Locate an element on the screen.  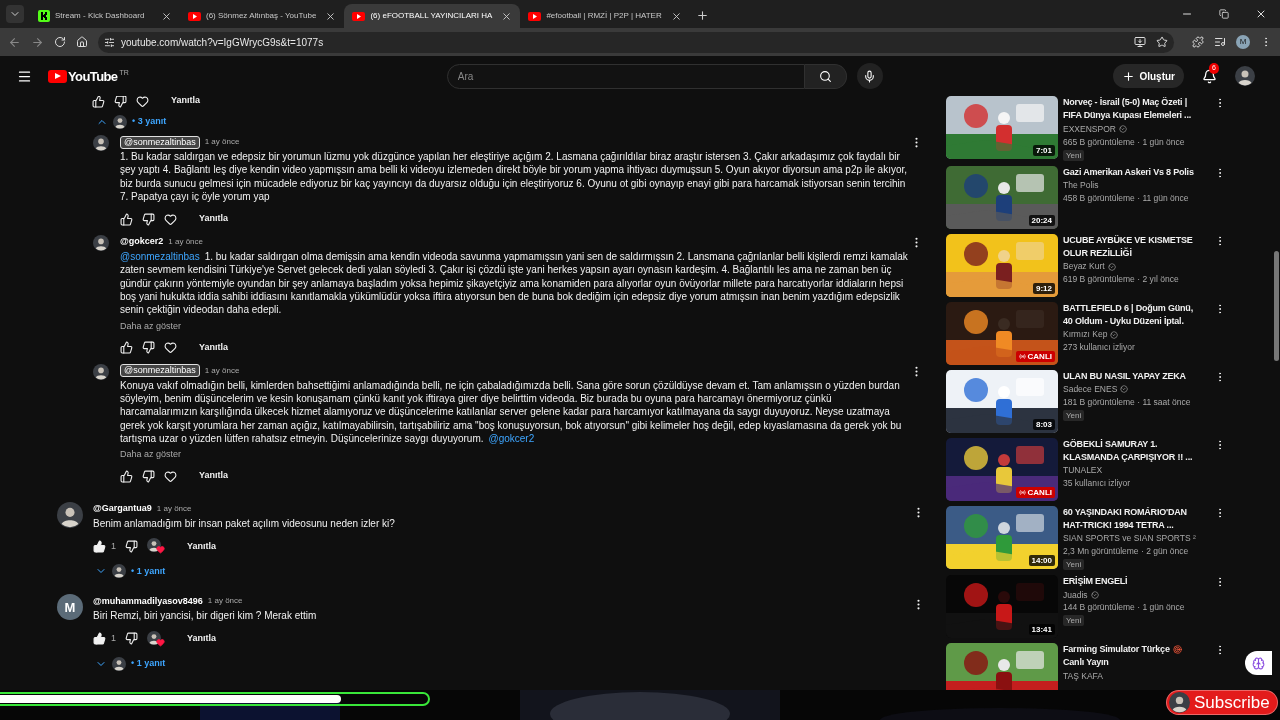
extensions-icon is located at coordinates (1198, 42).